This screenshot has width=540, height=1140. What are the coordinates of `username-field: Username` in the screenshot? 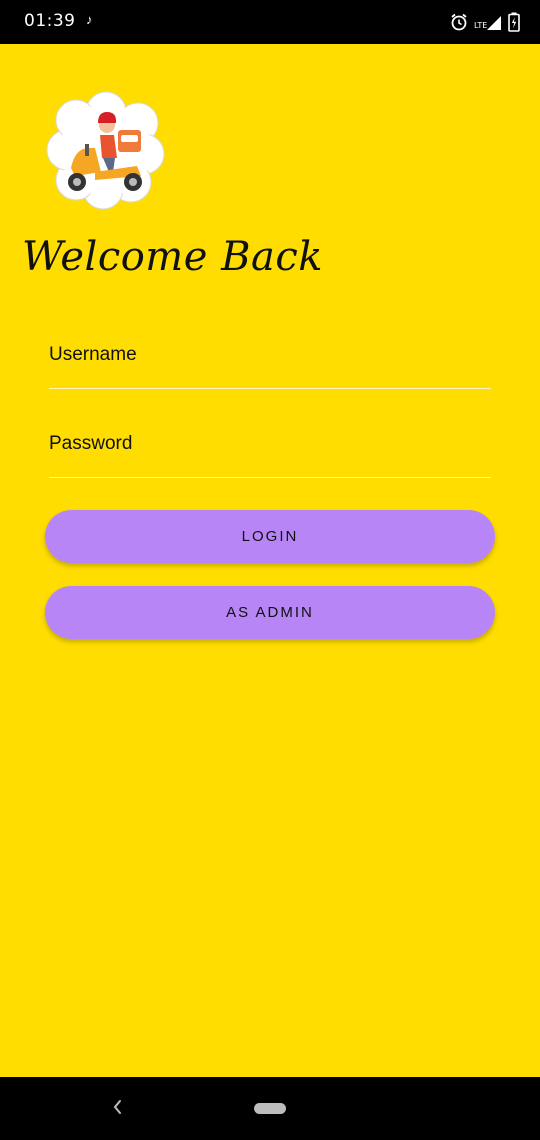 It's located at (270, 365).